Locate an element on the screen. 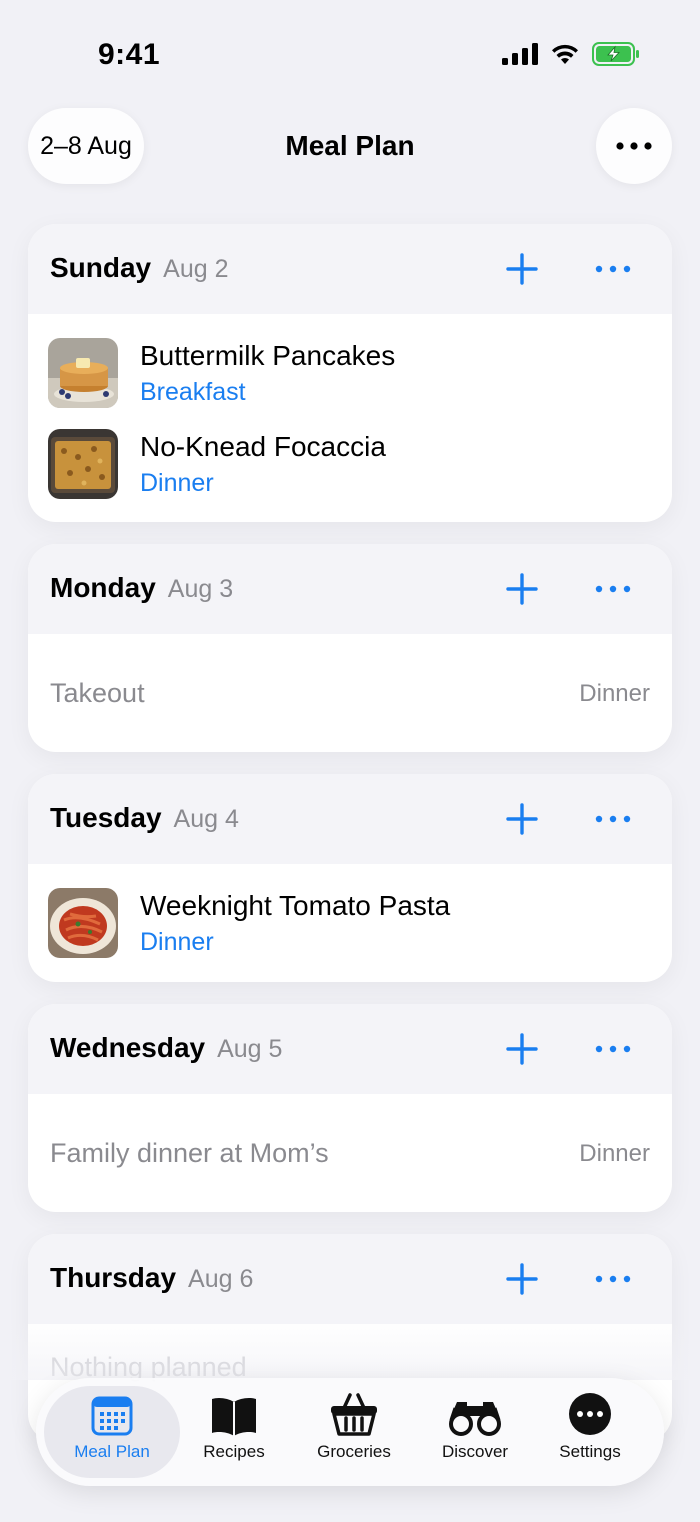  tab-settings: Settings is located at coordinates (590, 1432).